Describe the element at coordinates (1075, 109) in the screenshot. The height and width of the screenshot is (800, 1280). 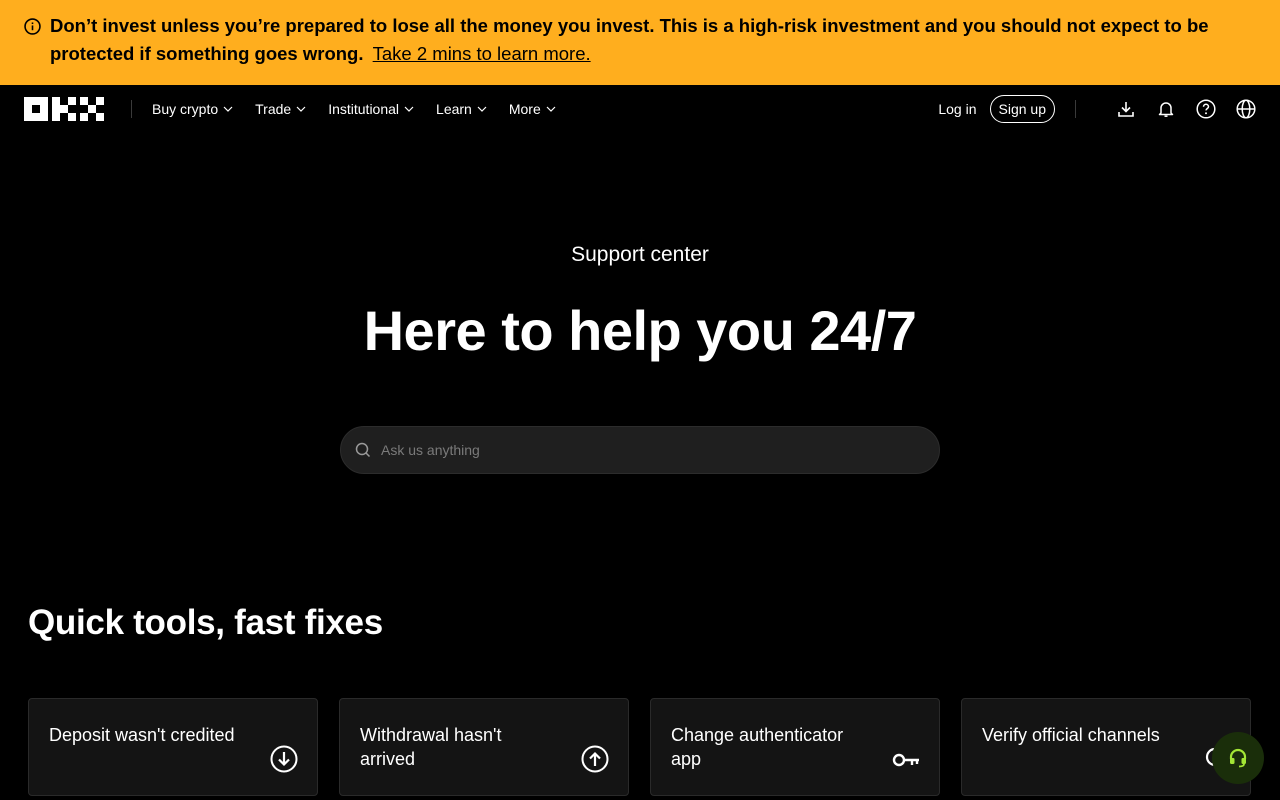
I see `nav-actions-divider` at that location.